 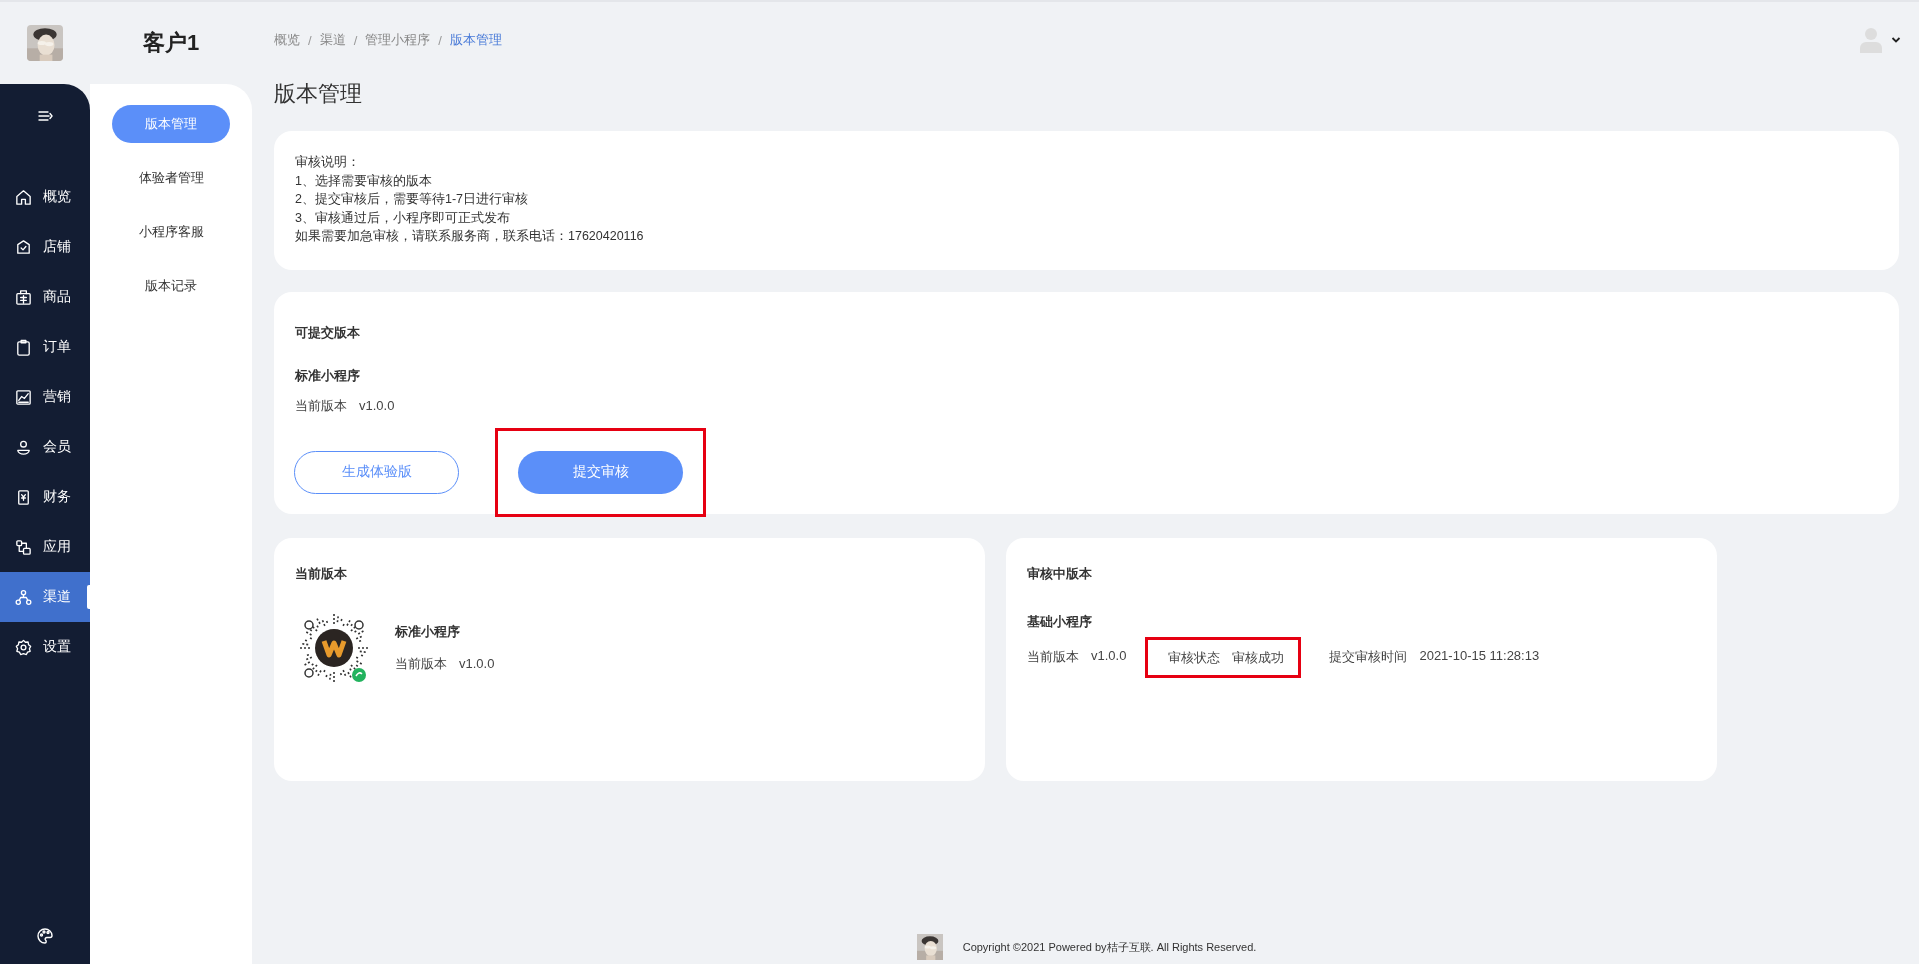 I want to click on palette-icon, so click(x=45, y=936).